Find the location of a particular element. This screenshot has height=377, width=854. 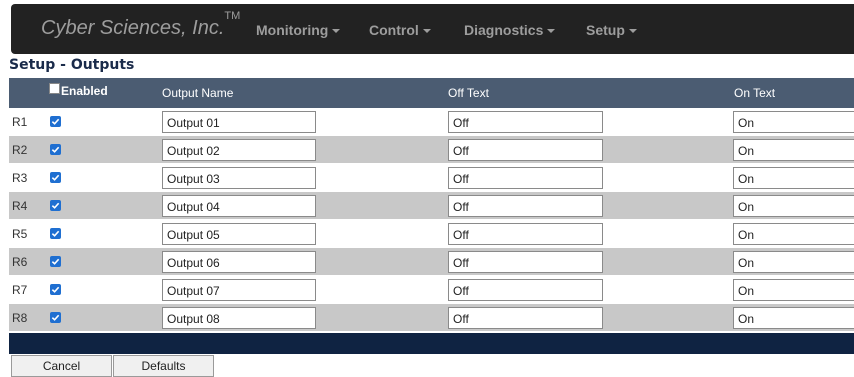

brand-logo: Cyber Sciences, Inc.TM is located at coordinates (140, 25).